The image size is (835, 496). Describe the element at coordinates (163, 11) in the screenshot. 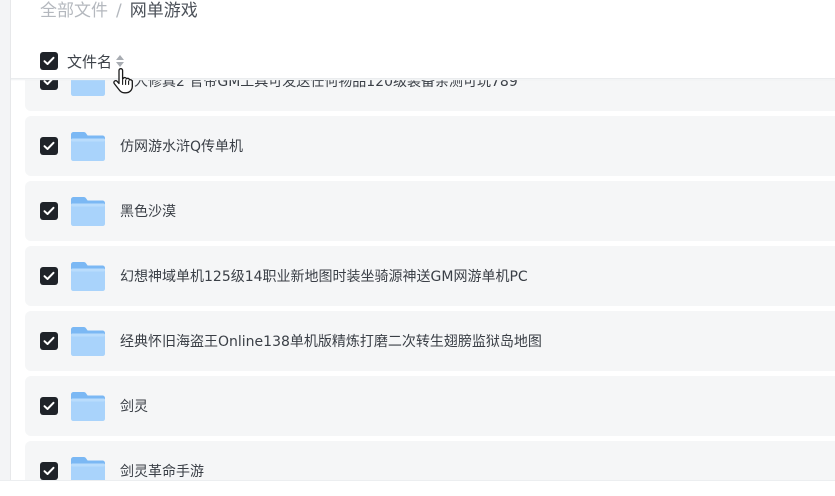

I see `breadcrumb-current: 网单游戏` at that location.